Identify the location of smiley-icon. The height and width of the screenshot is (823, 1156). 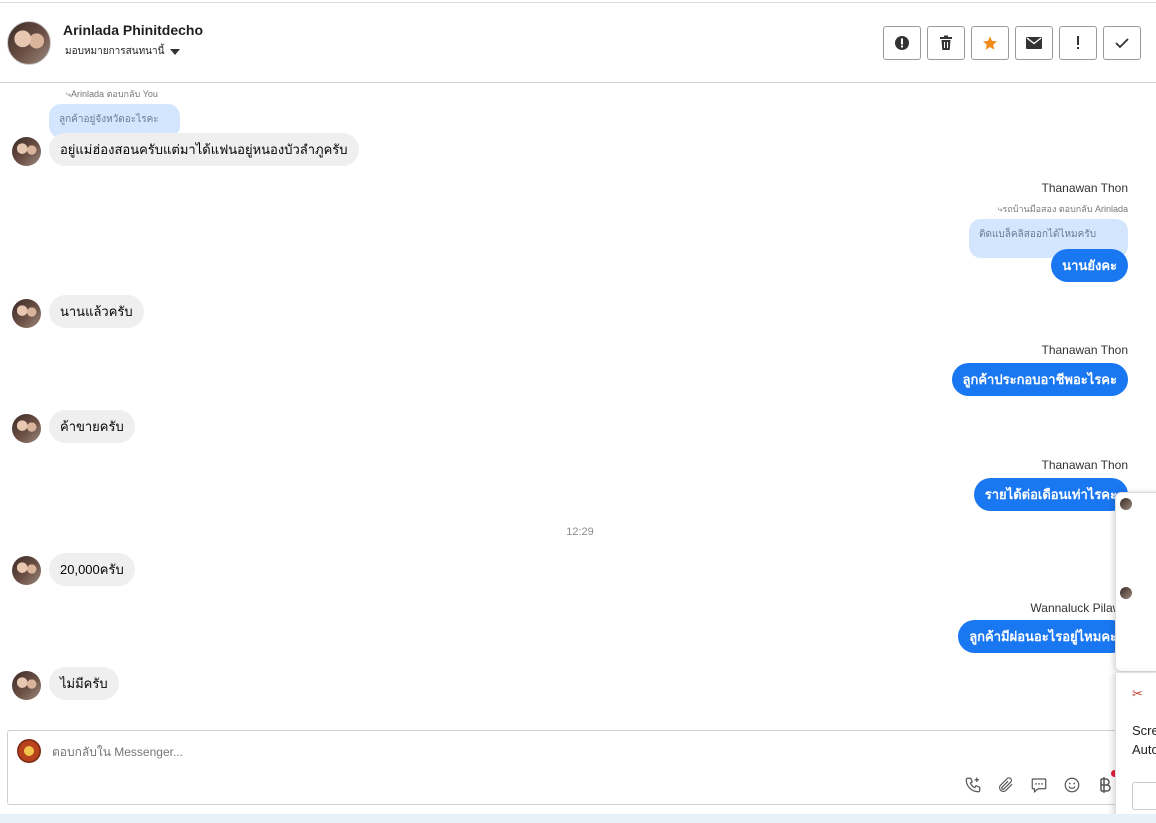
(1071, 784).